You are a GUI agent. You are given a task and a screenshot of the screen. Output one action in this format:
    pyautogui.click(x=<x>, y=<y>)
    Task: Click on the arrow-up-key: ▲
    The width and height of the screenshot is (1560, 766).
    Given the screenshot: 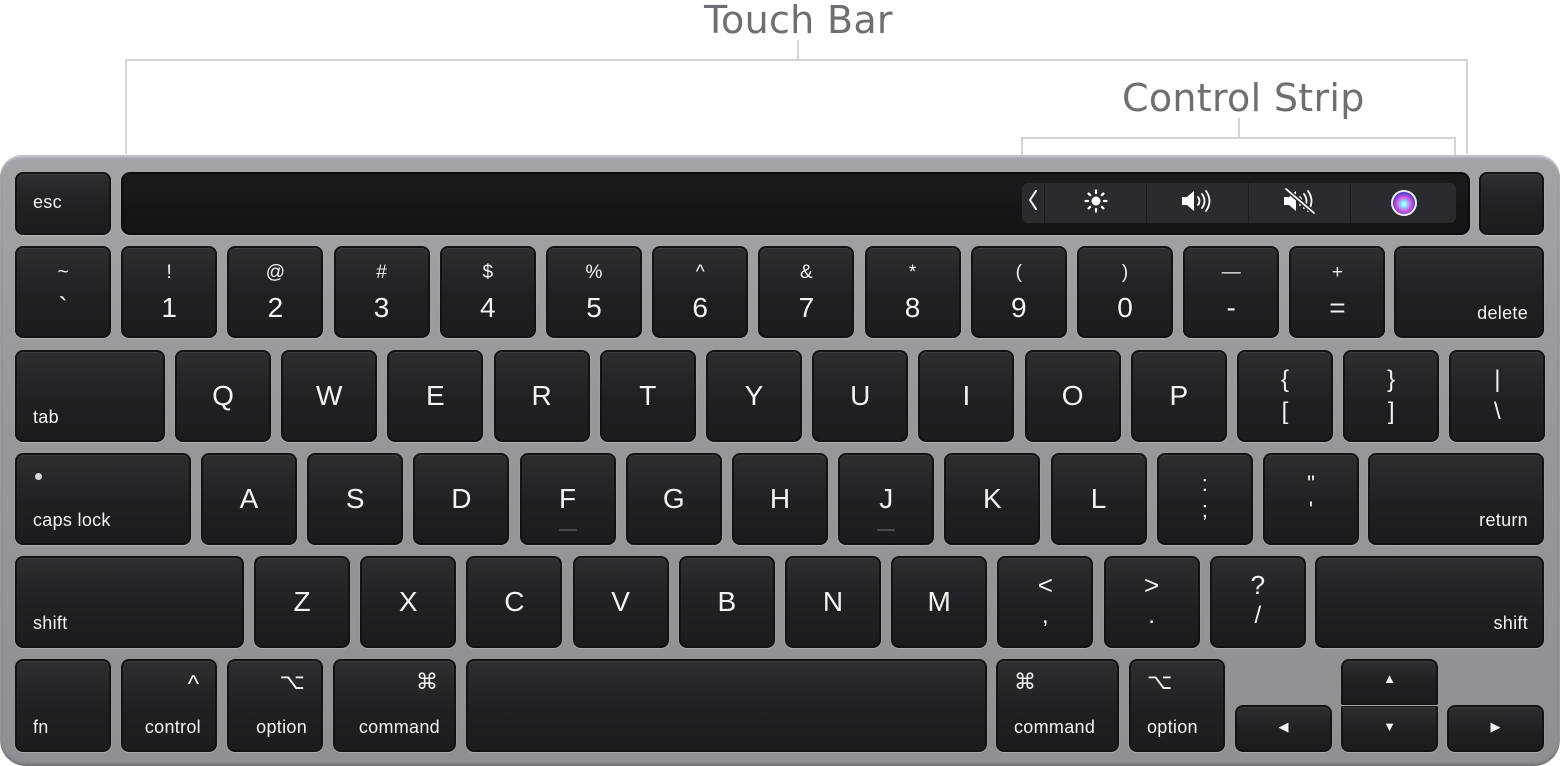 What is the action you would take?
    pyautogui.click(x=1389, y=682)
    